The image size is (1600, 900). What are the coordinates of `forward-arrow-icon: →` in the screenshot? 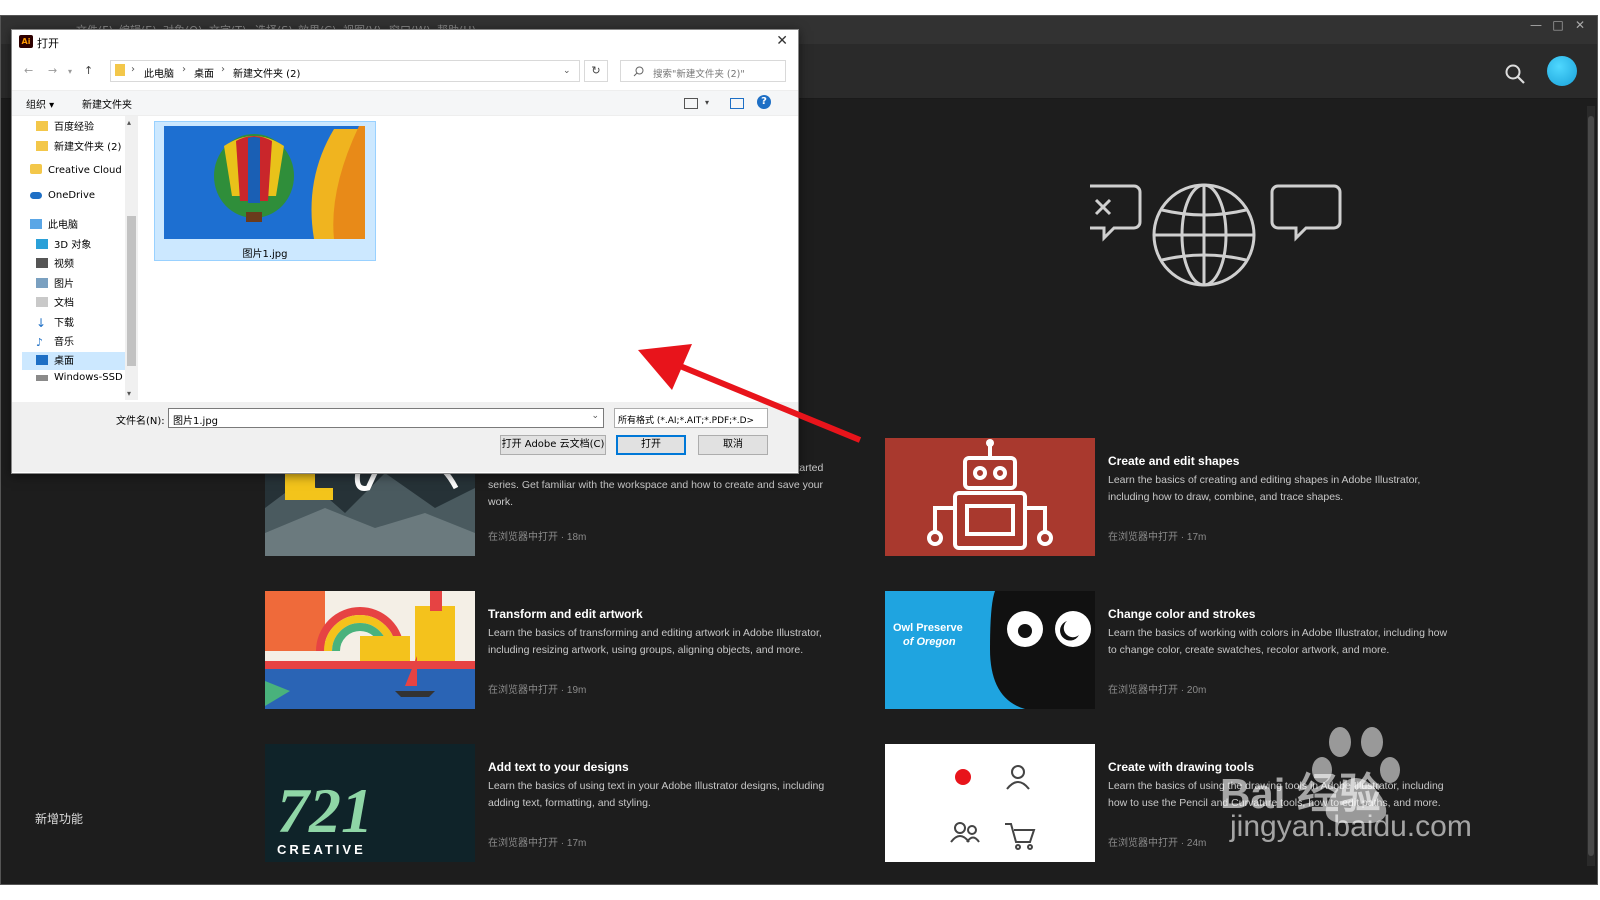 It's located at (52, 70).